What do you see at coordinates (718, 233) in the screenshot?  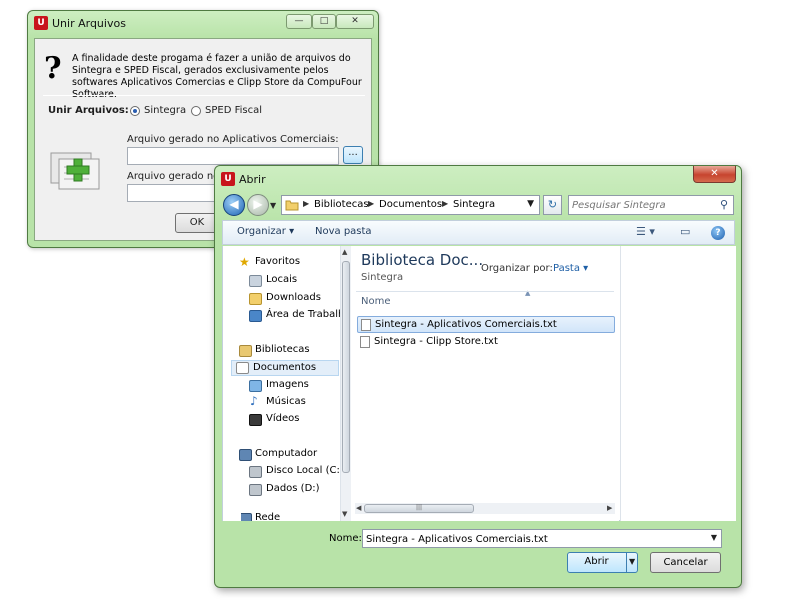 I see `help-icon: ?` at bounding box center [718, 233].